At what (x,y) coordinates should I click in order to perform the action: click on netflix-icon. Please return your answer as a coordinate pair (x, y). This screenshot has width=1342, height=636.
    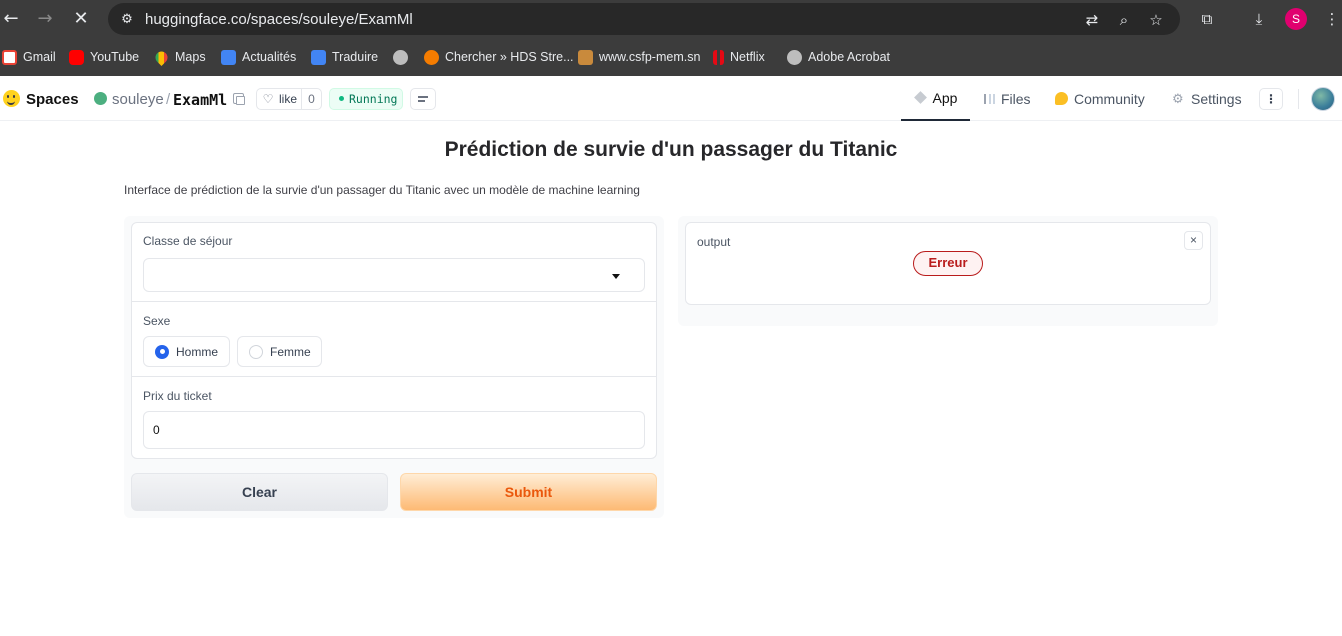
    Looking at the image, I should click on (718, 57).